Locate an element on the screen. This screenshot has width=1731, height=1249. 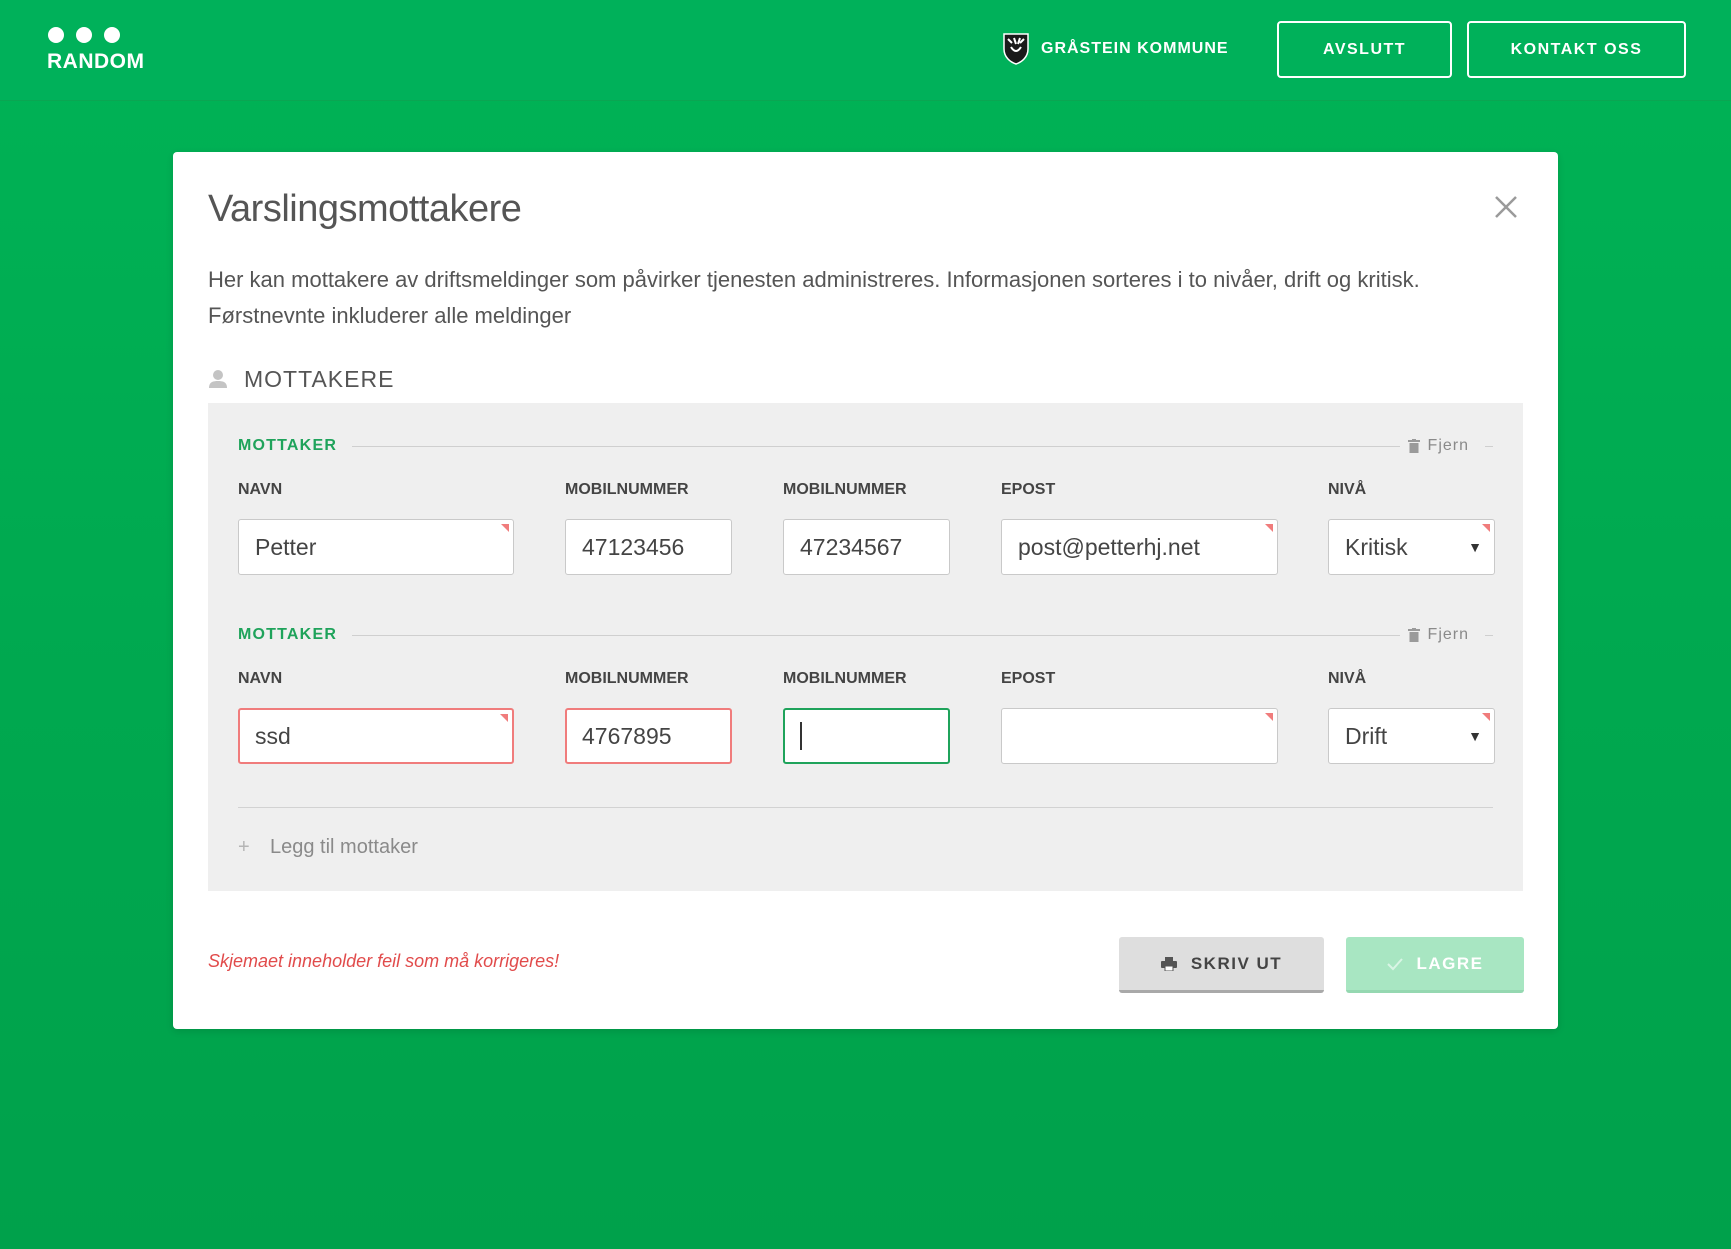
three-dots-logo-icon is located at coordinates (96, 35).